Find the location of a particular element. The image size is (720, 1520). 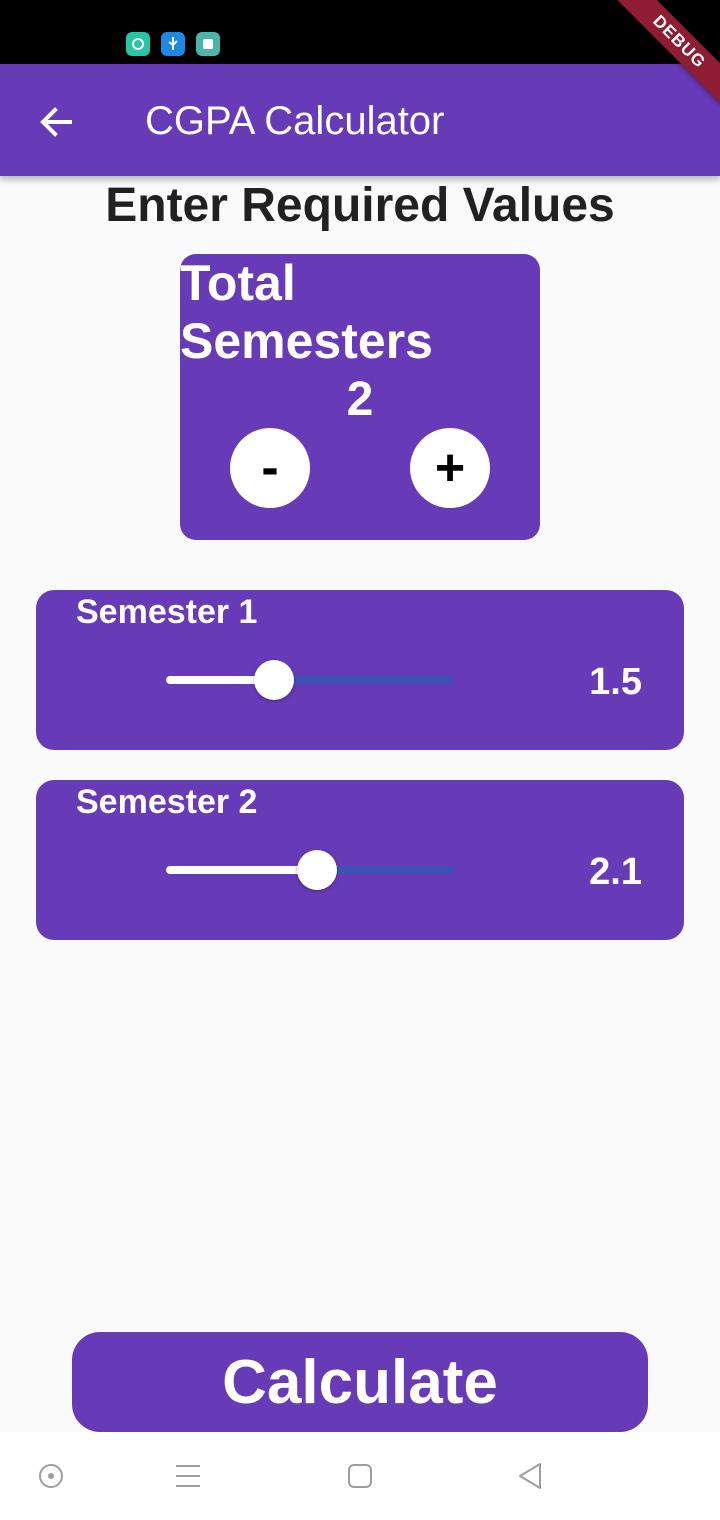

square-home-icon is located at coordinates (360, 1476).